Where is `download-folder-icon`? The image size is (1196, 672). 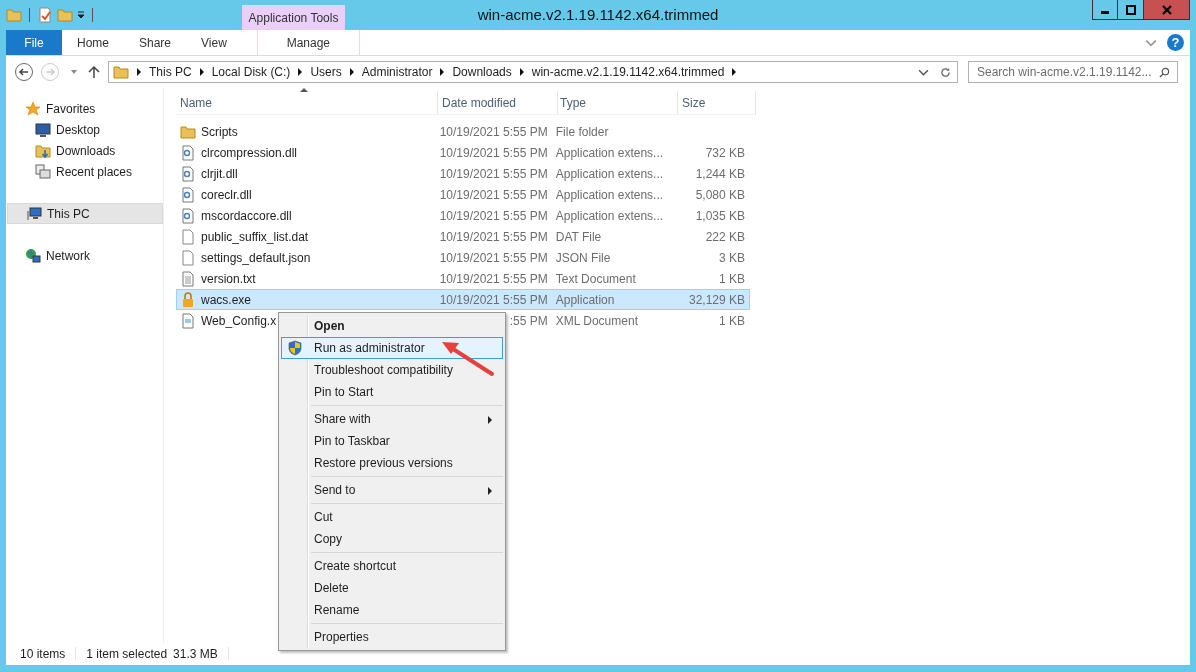
download-folder-icon is located at coordinates (43, 150).